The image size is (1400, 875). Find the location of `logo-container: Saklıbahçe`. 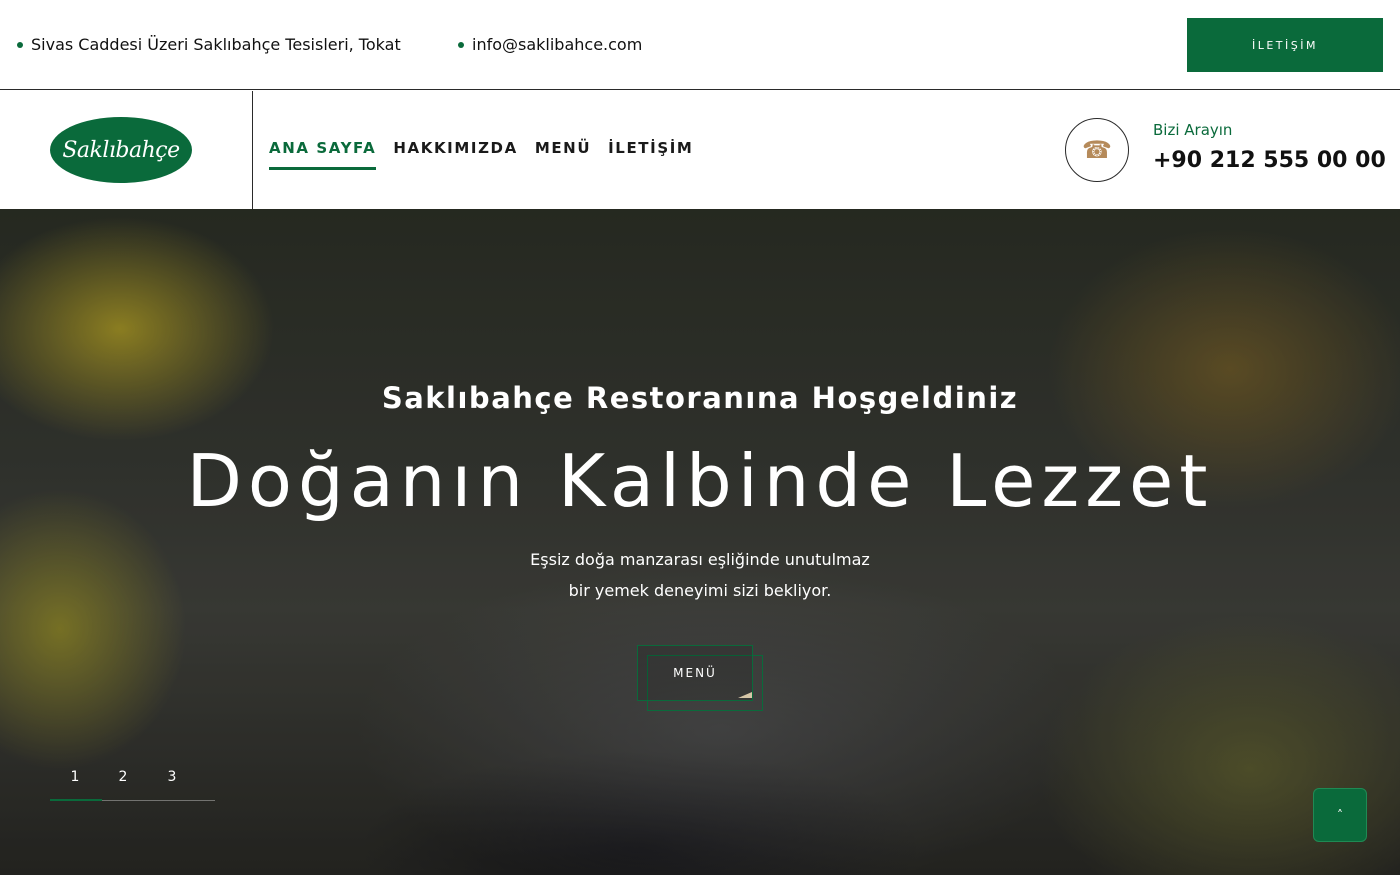

logo-container: Saklıbahçe is located at coordinates (126, 150).